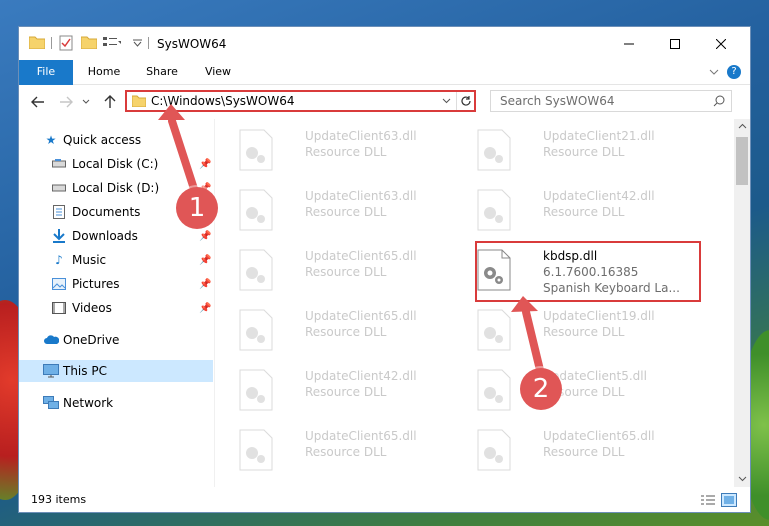 The width and height of the screenshot is (769, 526). I want to click on step-1-badge: 1, so click(197, 208).